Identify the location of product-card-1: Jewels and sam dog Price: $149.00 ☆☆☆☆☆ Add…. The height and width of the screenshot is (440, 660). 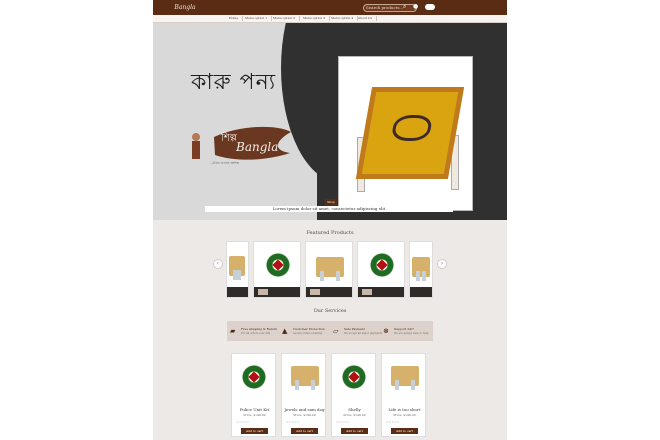
(303, 395).